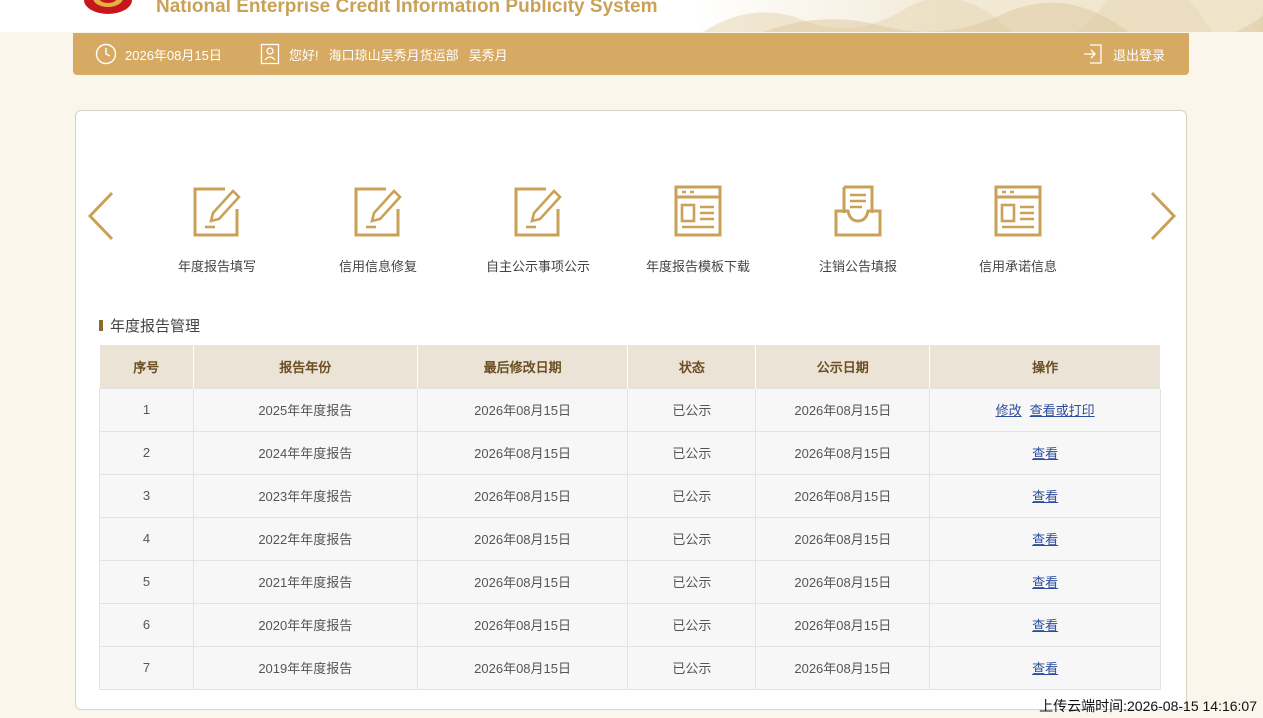  Describe the element at coordinates (305, 366) in the screenshot. I see `col-header-year: 报告年份` at that location.